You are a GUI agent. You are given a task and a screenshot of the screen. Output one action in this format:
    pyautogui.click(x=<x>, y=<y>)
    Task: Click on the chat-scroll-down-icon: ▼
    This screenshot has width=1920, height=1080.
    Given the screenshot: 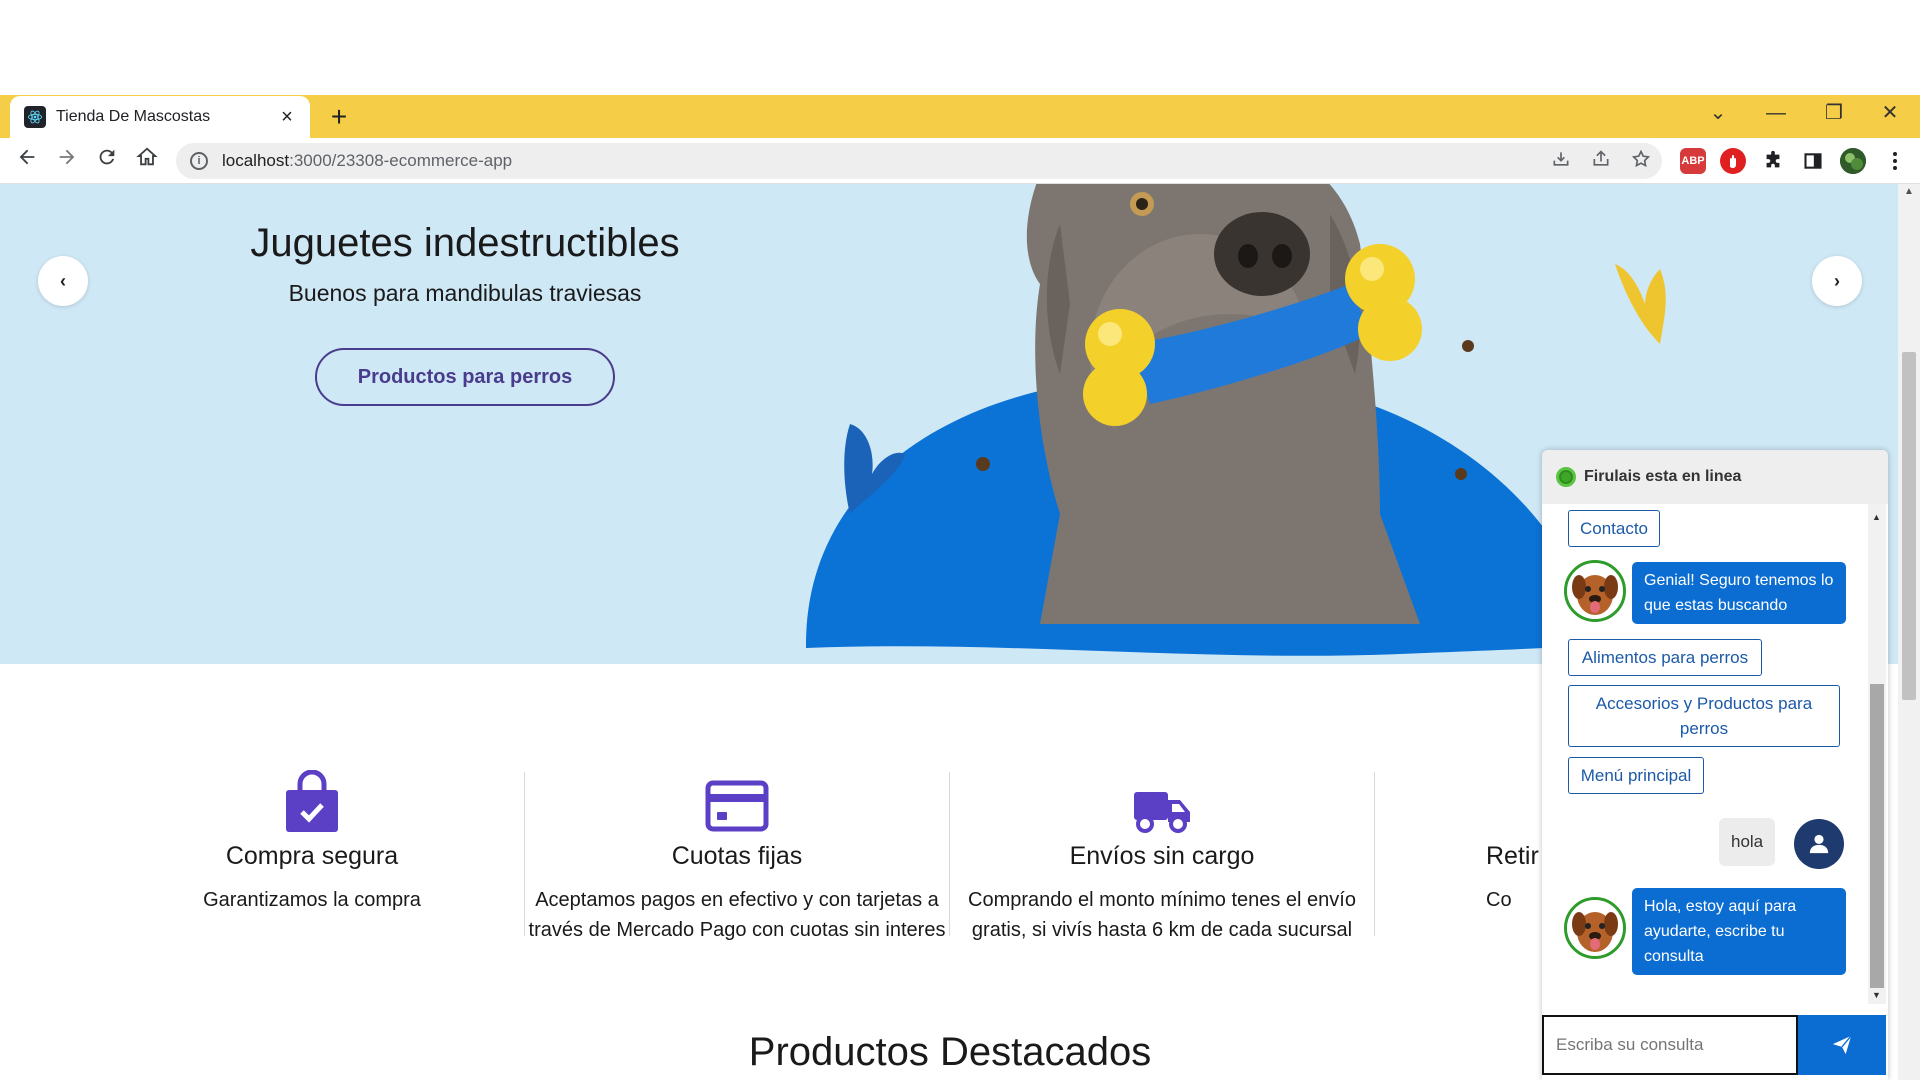 What is the action you would take?
    pyautogui.click(x=1876, y=995)
    